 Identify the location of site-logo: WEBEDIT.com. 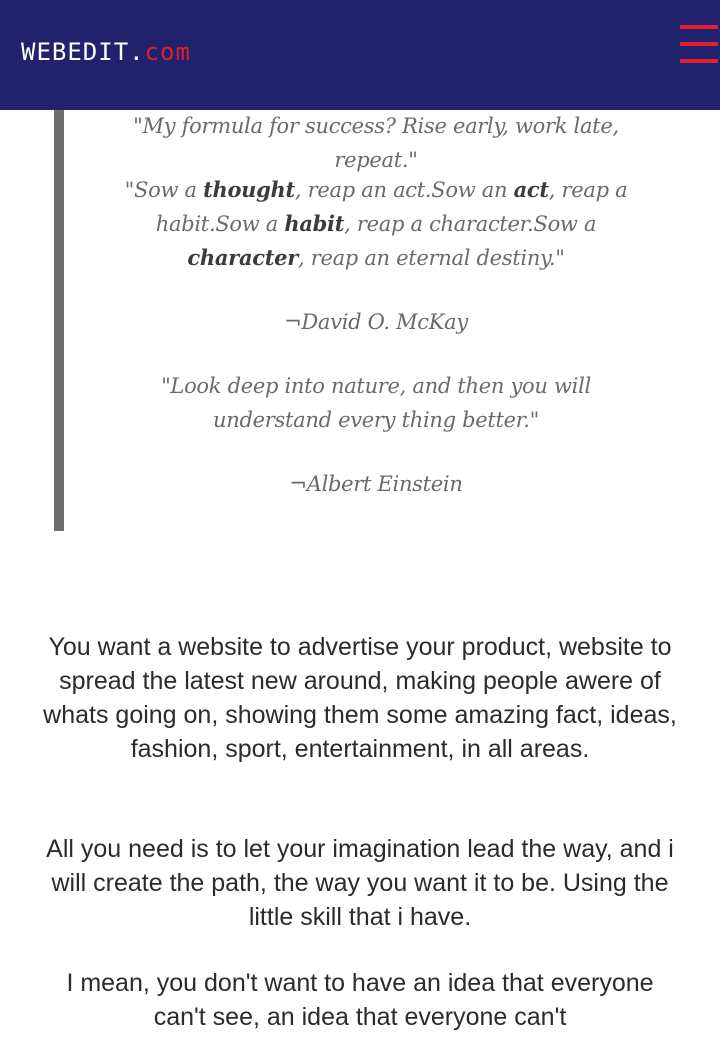
(106, 52).